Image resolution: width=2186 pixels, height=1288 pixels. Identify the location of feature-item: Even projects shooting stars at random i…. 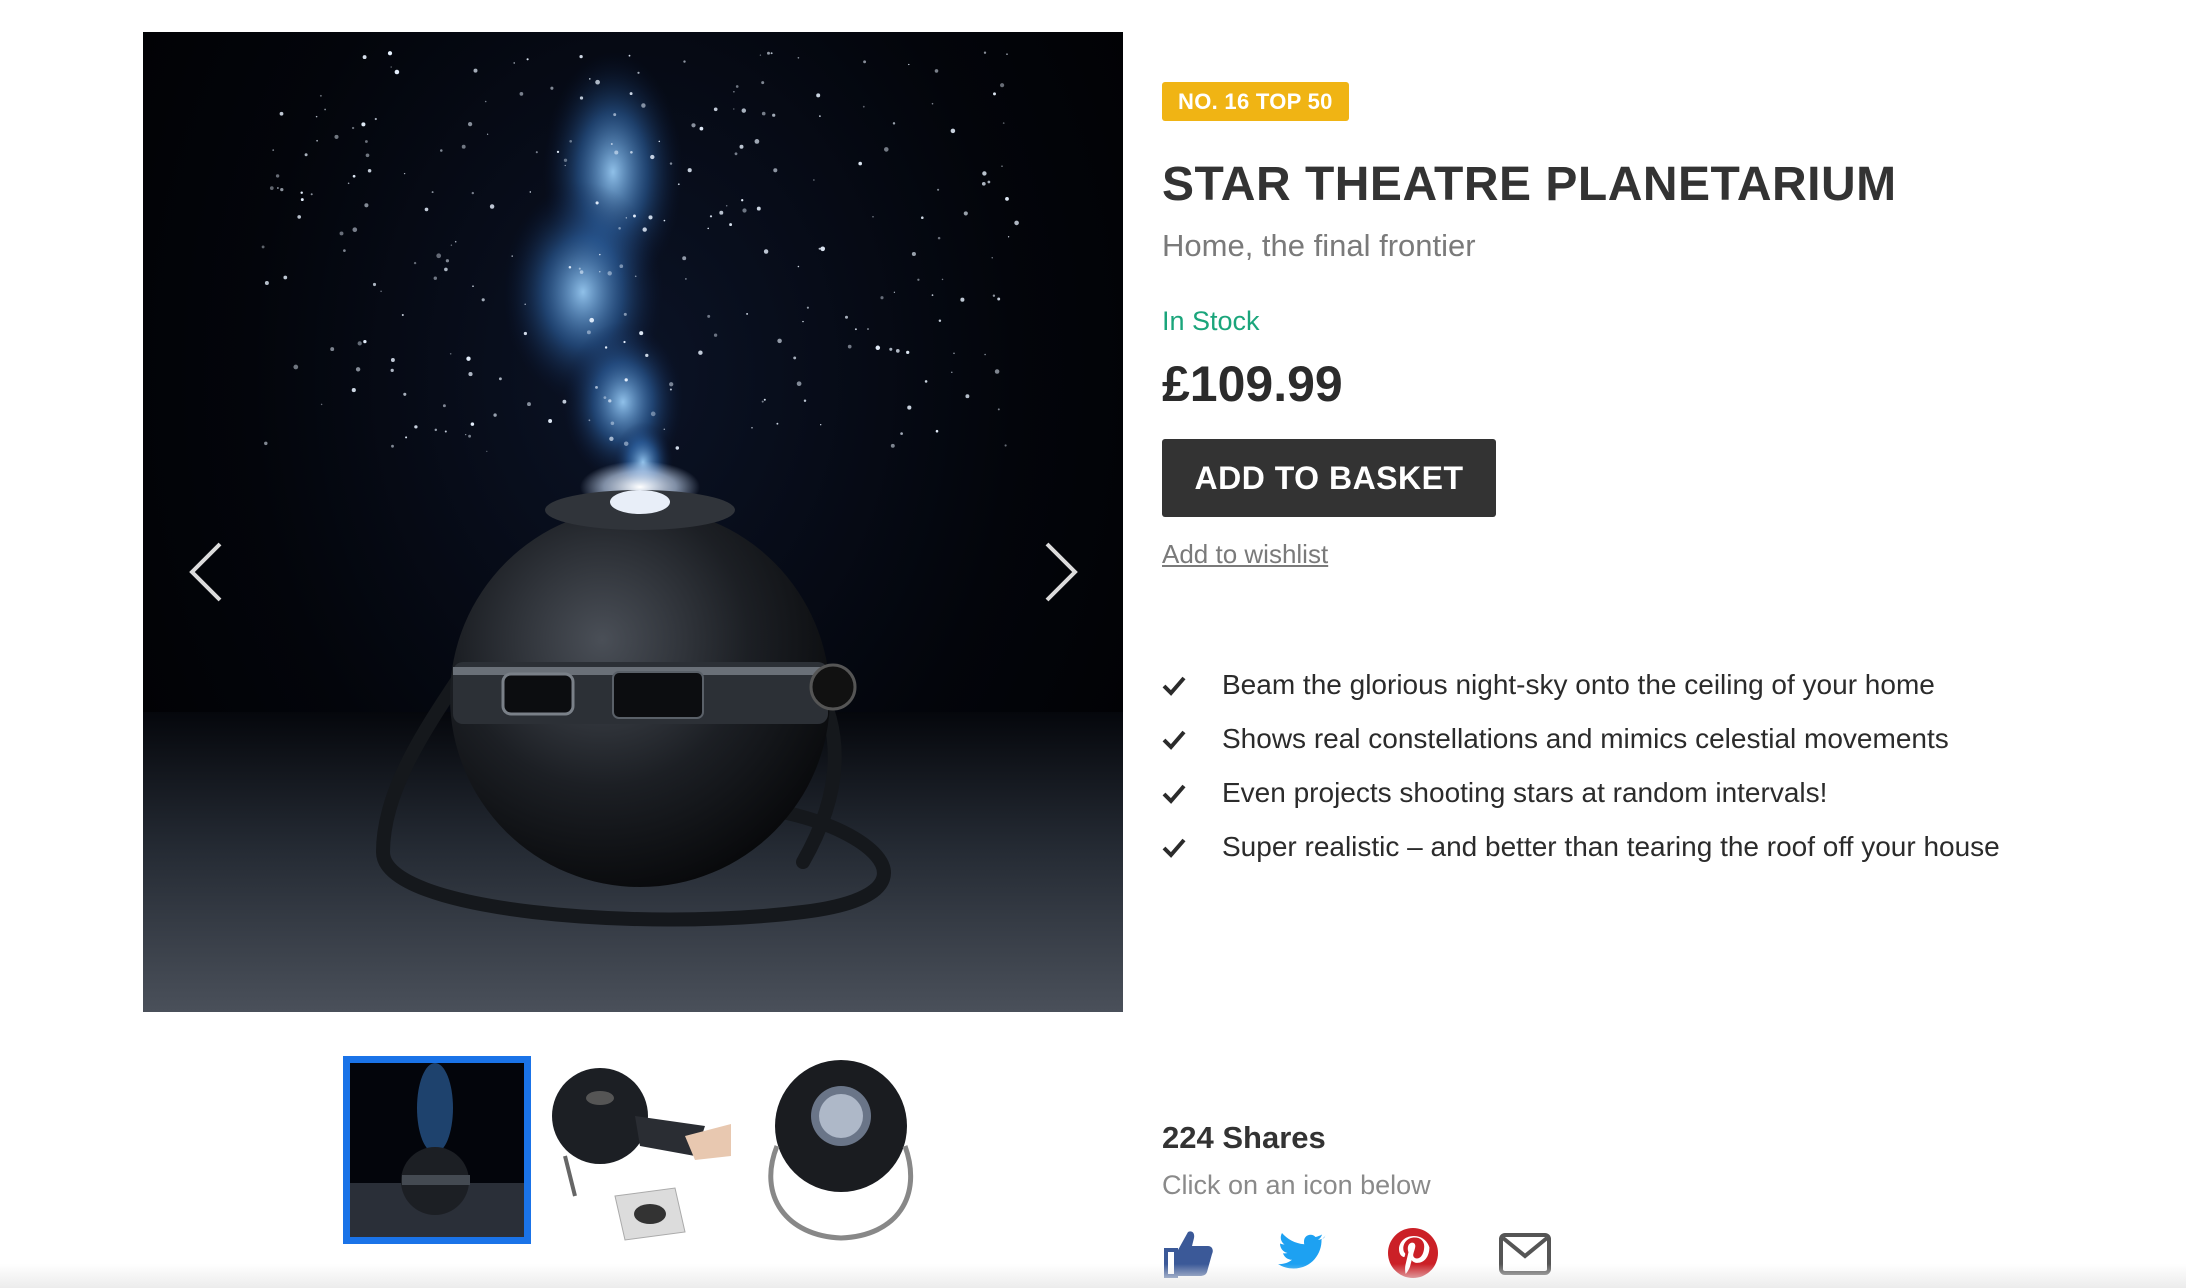
(1622, 793).